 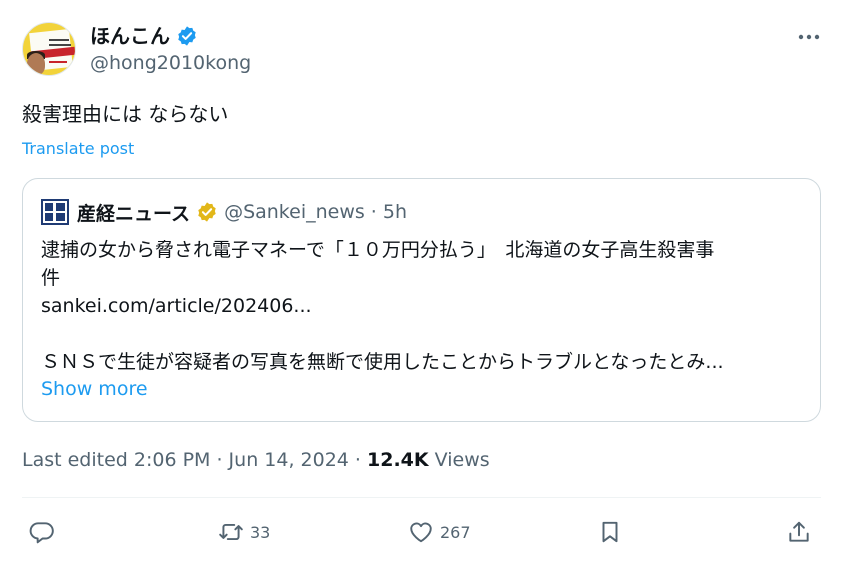 I want to click on quoted-post-header: 産経ニュース @Sankei_news · 5h, so click(x=224, y=212).